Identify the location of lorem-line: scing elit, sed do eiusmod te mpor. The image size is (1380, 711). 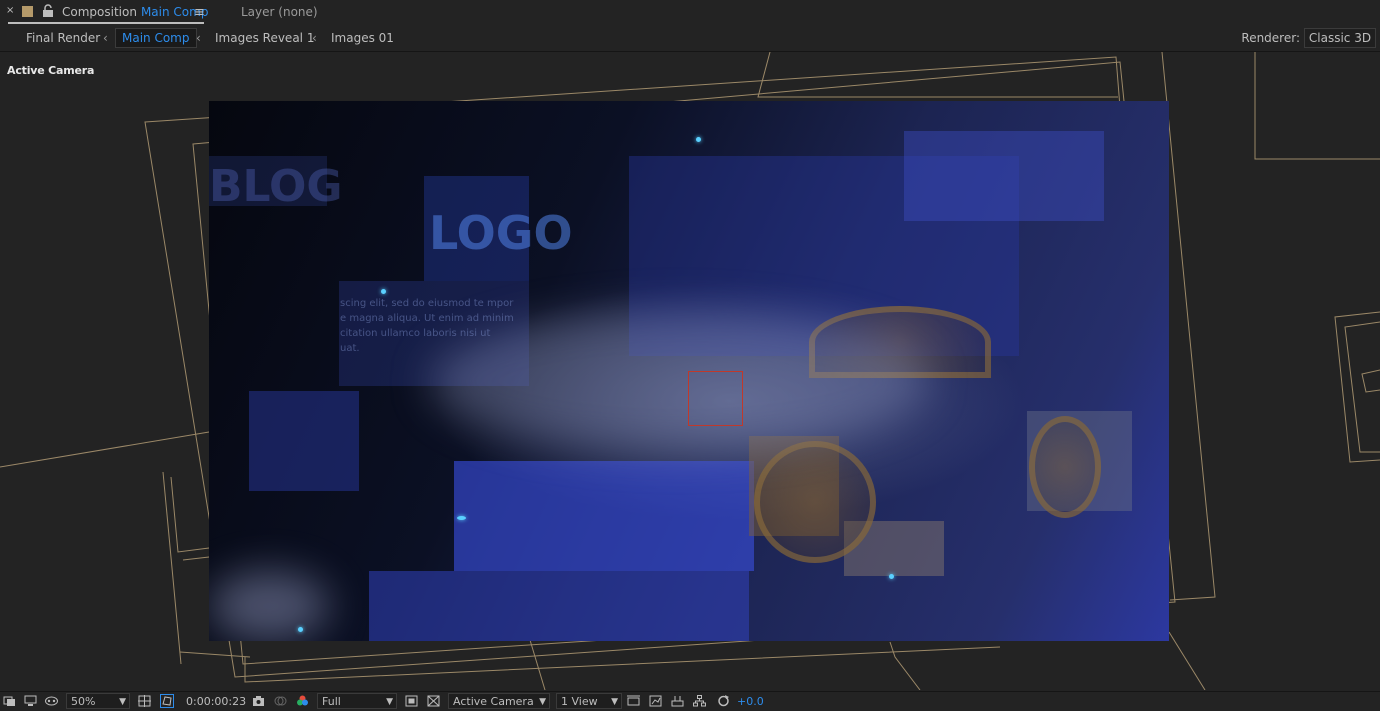
(427, 303).